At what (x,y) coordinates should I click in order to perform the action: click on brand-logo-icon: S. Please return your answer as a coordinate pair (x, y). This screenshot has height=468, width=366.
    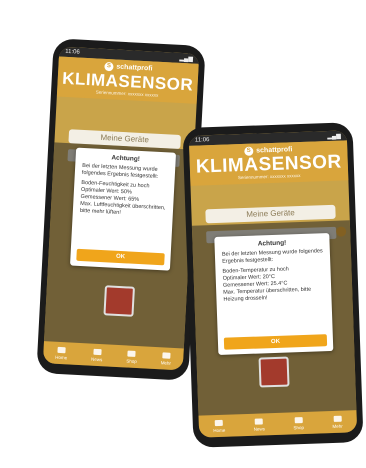
    Looking at the image, I should click on (109, 66).